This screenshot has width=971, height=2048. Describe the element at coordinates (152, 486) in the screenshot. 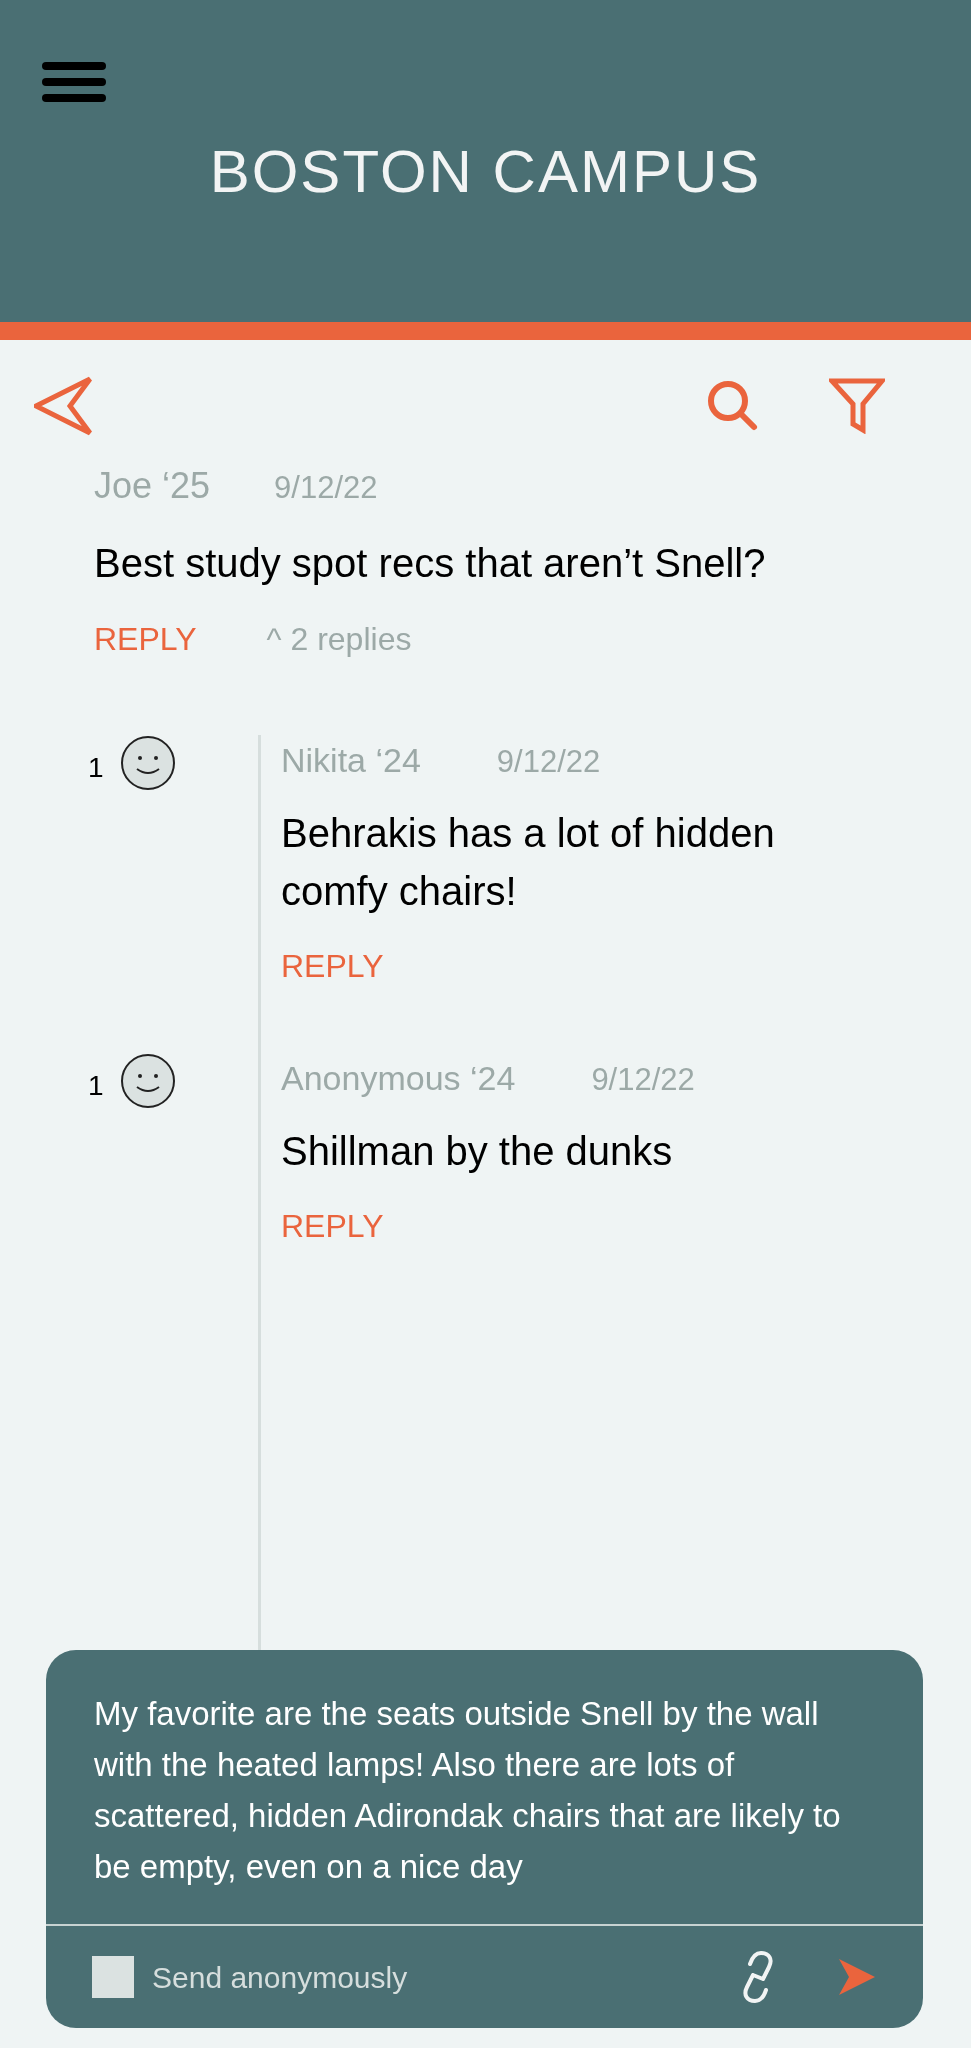

I see `author-name: Joe ‘25` at that location.